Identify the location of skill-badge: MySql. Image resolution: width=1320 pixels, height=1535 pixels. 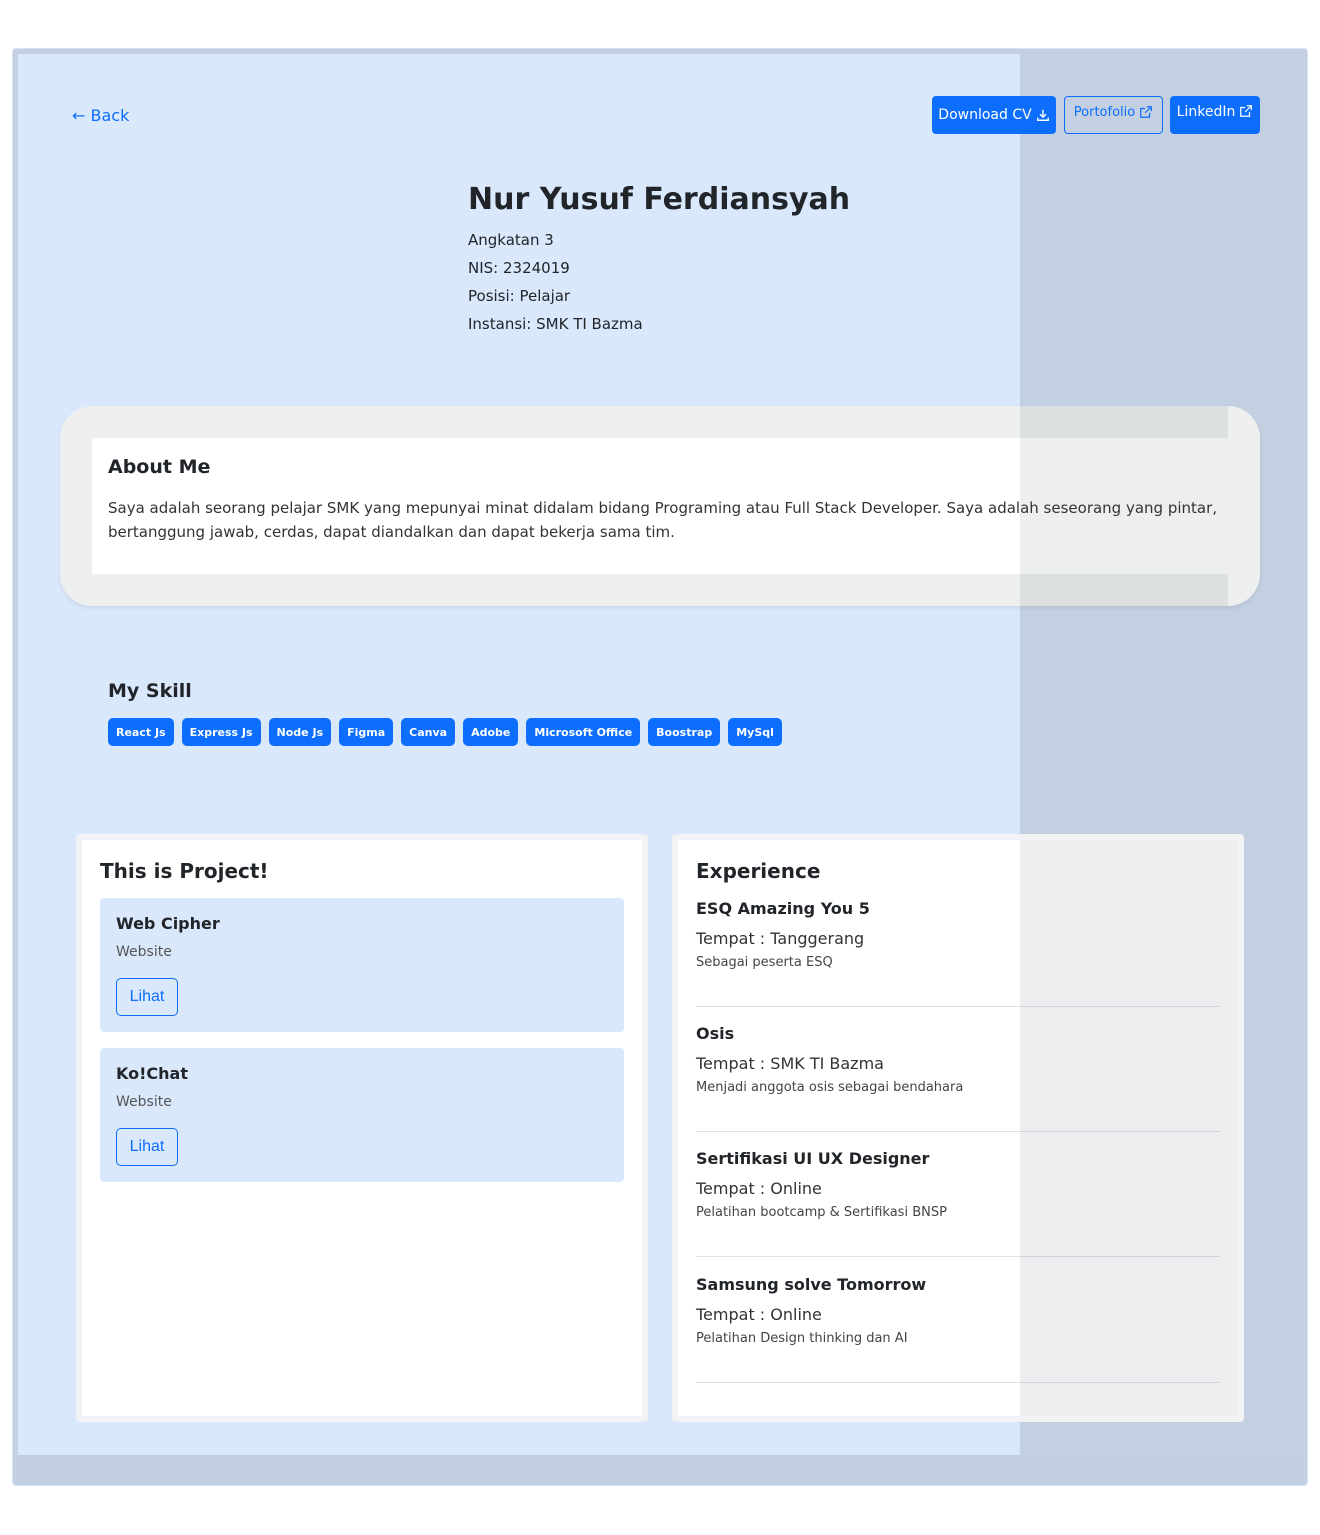
(755, 732).